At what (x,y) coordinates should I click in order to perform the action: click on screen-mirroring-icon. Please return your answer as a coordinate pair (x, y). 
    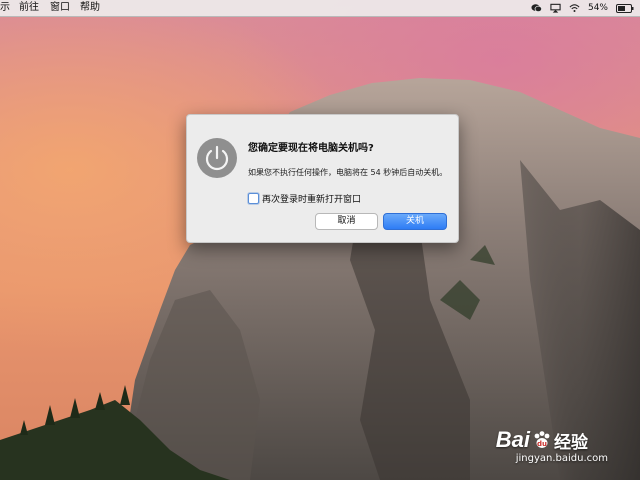
    Looking at the image, I should click on (555, 8).